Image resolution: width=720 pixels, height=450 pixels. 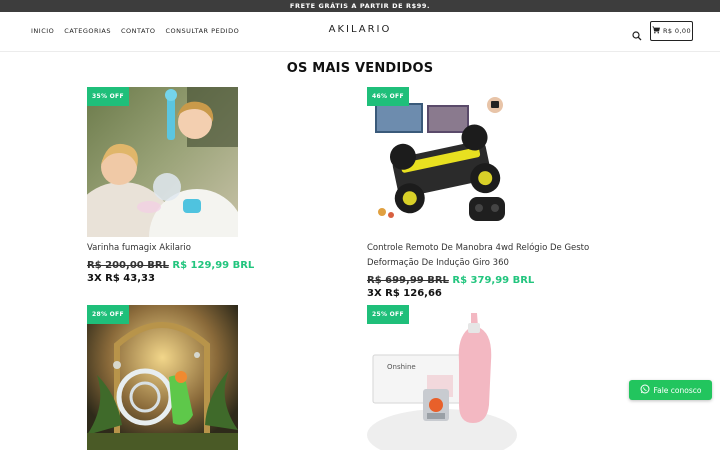 What do you see at coordinates (108, 96) in the screenshot?
I see `discount-badge: 35% OFF` at bounding box center [108, 96].